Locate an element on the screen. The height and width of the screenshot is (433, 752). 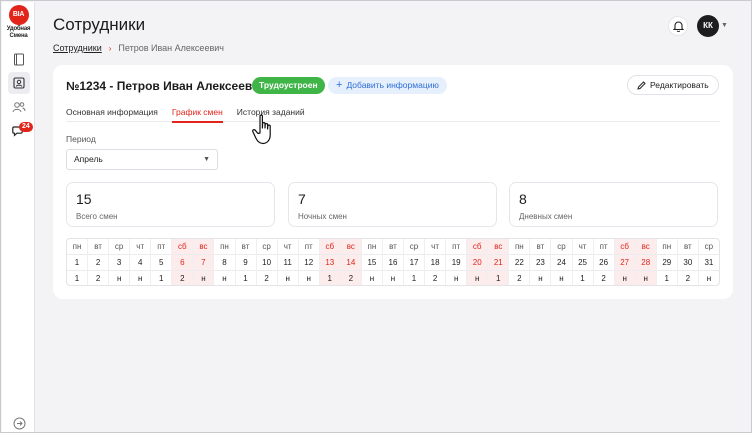
stat-total-shifts: 15 Всего смен is located at coordinates (170, 204).